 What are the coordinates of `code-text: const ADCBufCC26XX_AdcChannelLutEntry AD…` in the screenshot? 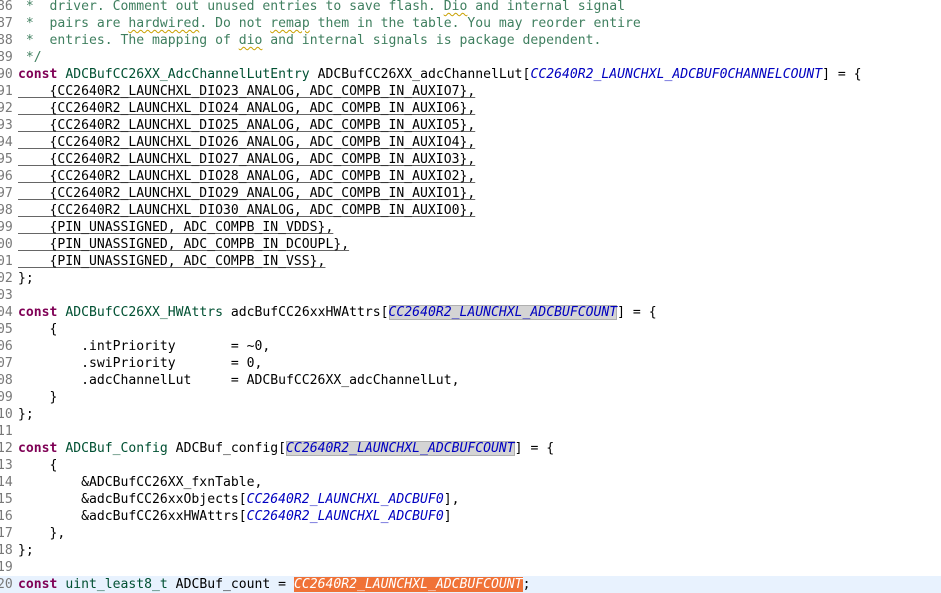 It's located at (440, 74).